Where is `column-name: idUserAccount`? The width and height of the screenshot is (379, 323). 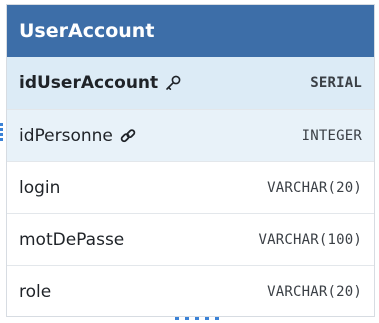 column-name: idUserAccount is located at coordinates (89, 83).